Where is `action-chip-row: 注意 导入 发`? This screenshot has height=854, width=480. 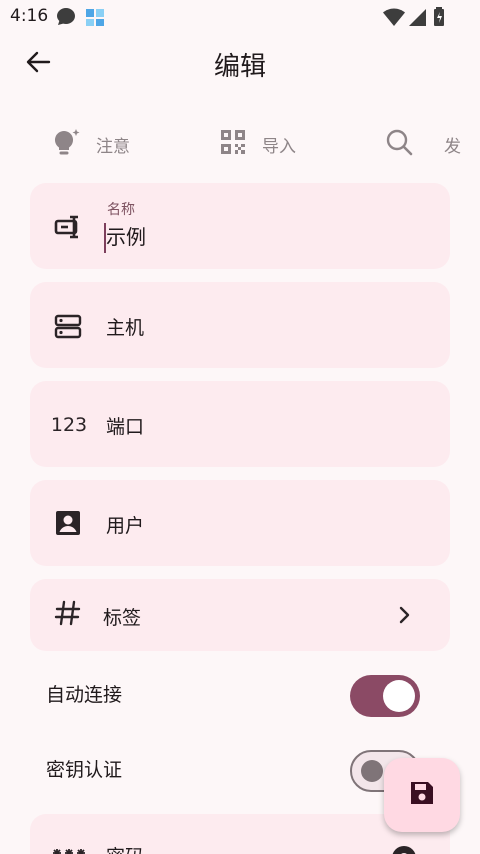
action-chip-row: 注意 导入 发 is located at coordinates (240, 144).